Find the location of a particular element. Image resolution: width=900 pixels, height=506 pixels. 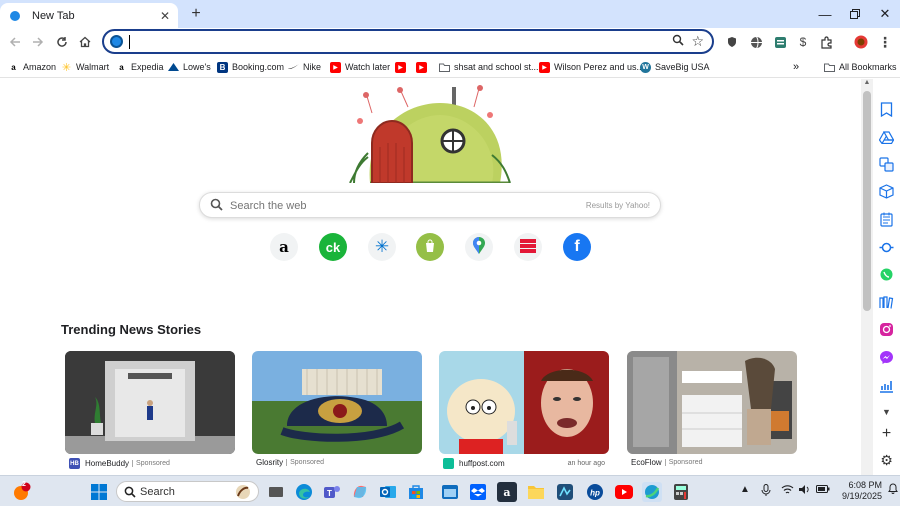

quick-link-amazon: a is located at coordinates (284, 247).